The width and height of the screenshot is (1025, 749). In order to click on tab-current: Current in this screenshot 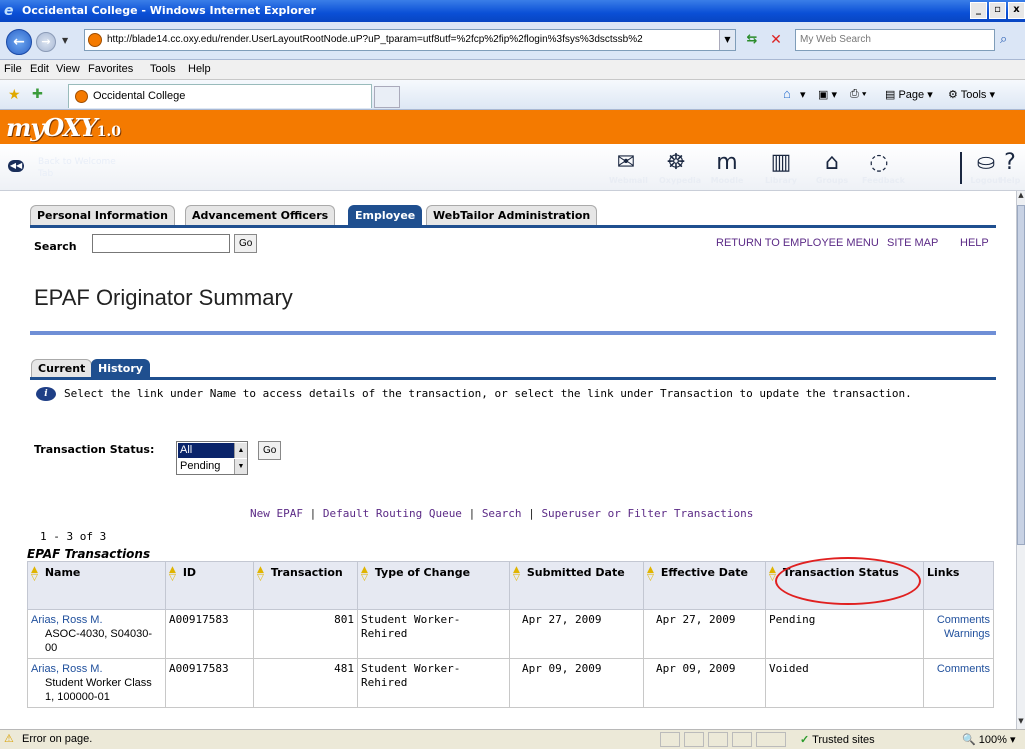, I will do `click(62, 368)`.